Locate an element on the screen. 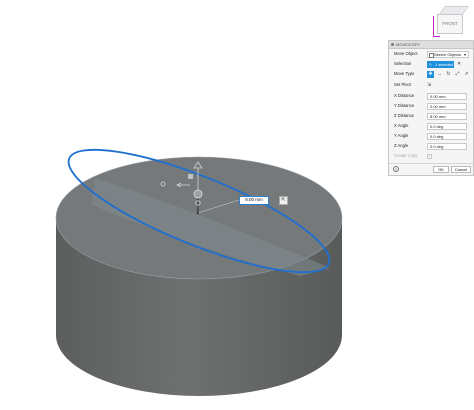  selection-button: ↖ 1 selected is located at coordinates (440, 64).